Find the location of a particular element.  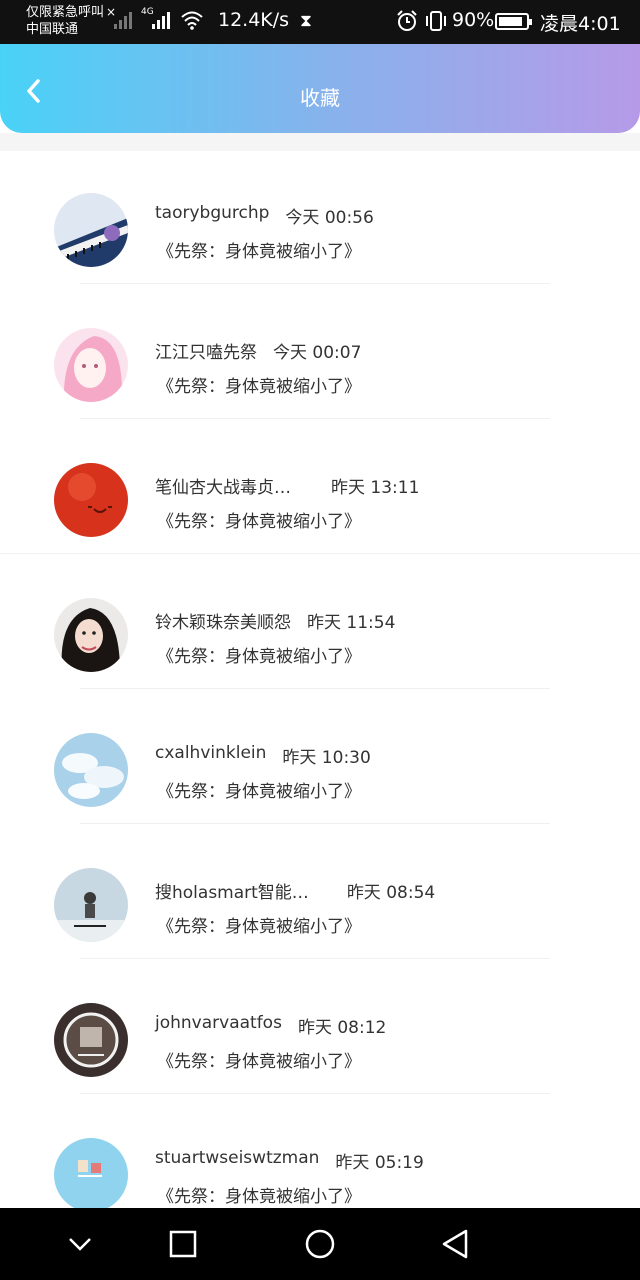

back-icon is located at coordinates (455, 1244).